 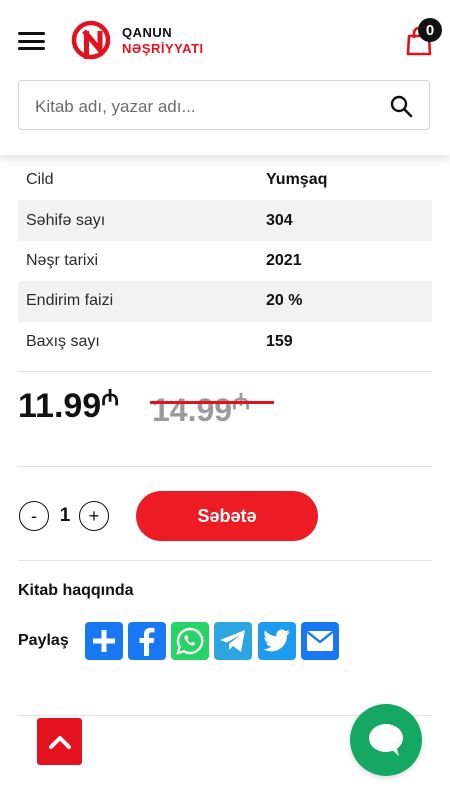 What do you see at coordinates (66, 220) in the screenshot?
I see `detail-label: Səhifə sayı` at bounding box center [66, 220].